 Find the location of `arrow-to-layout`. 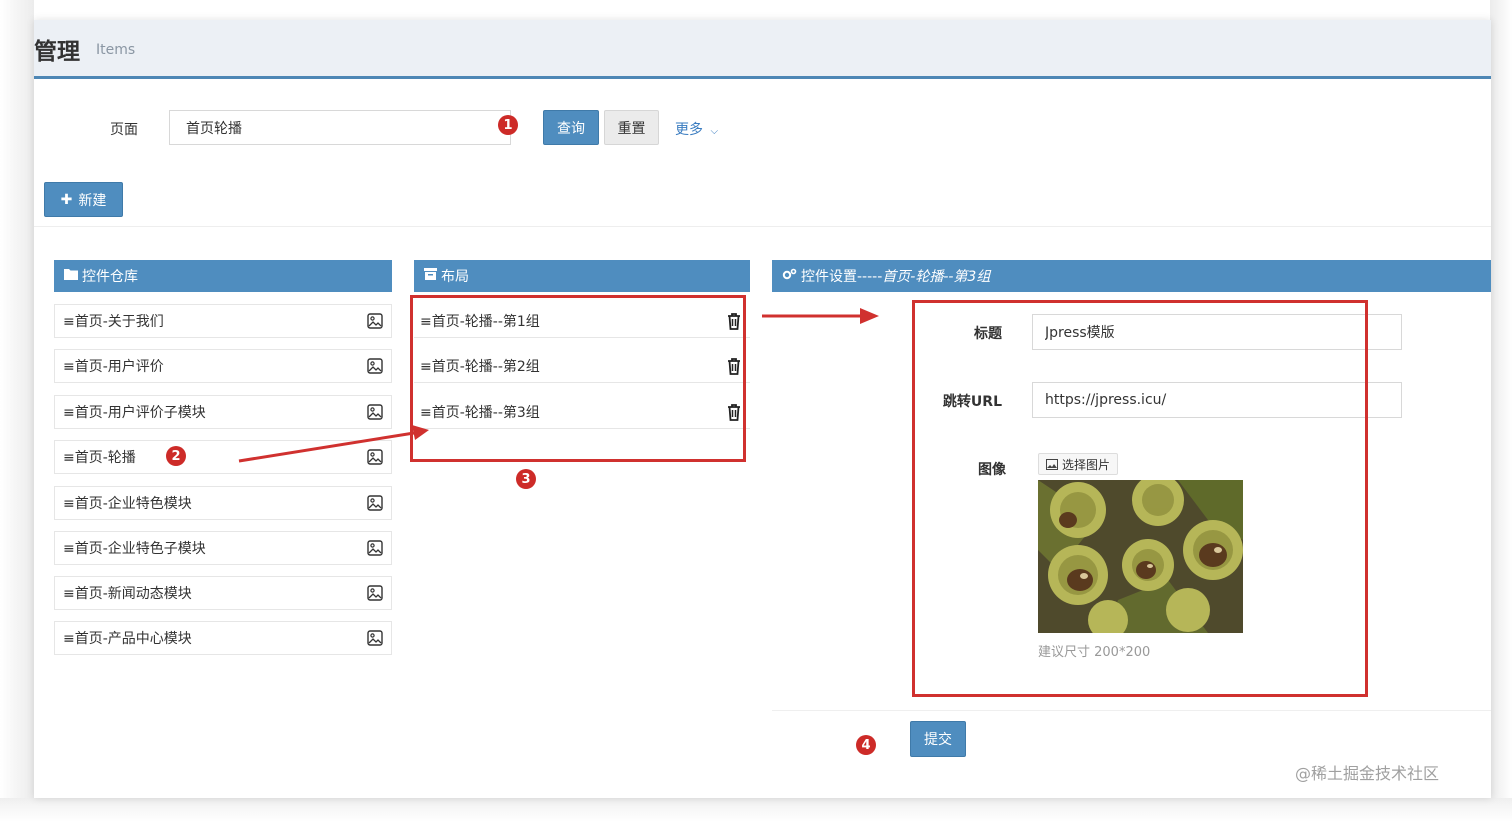

arrow-to-layout is located at coordinates (326, 447).